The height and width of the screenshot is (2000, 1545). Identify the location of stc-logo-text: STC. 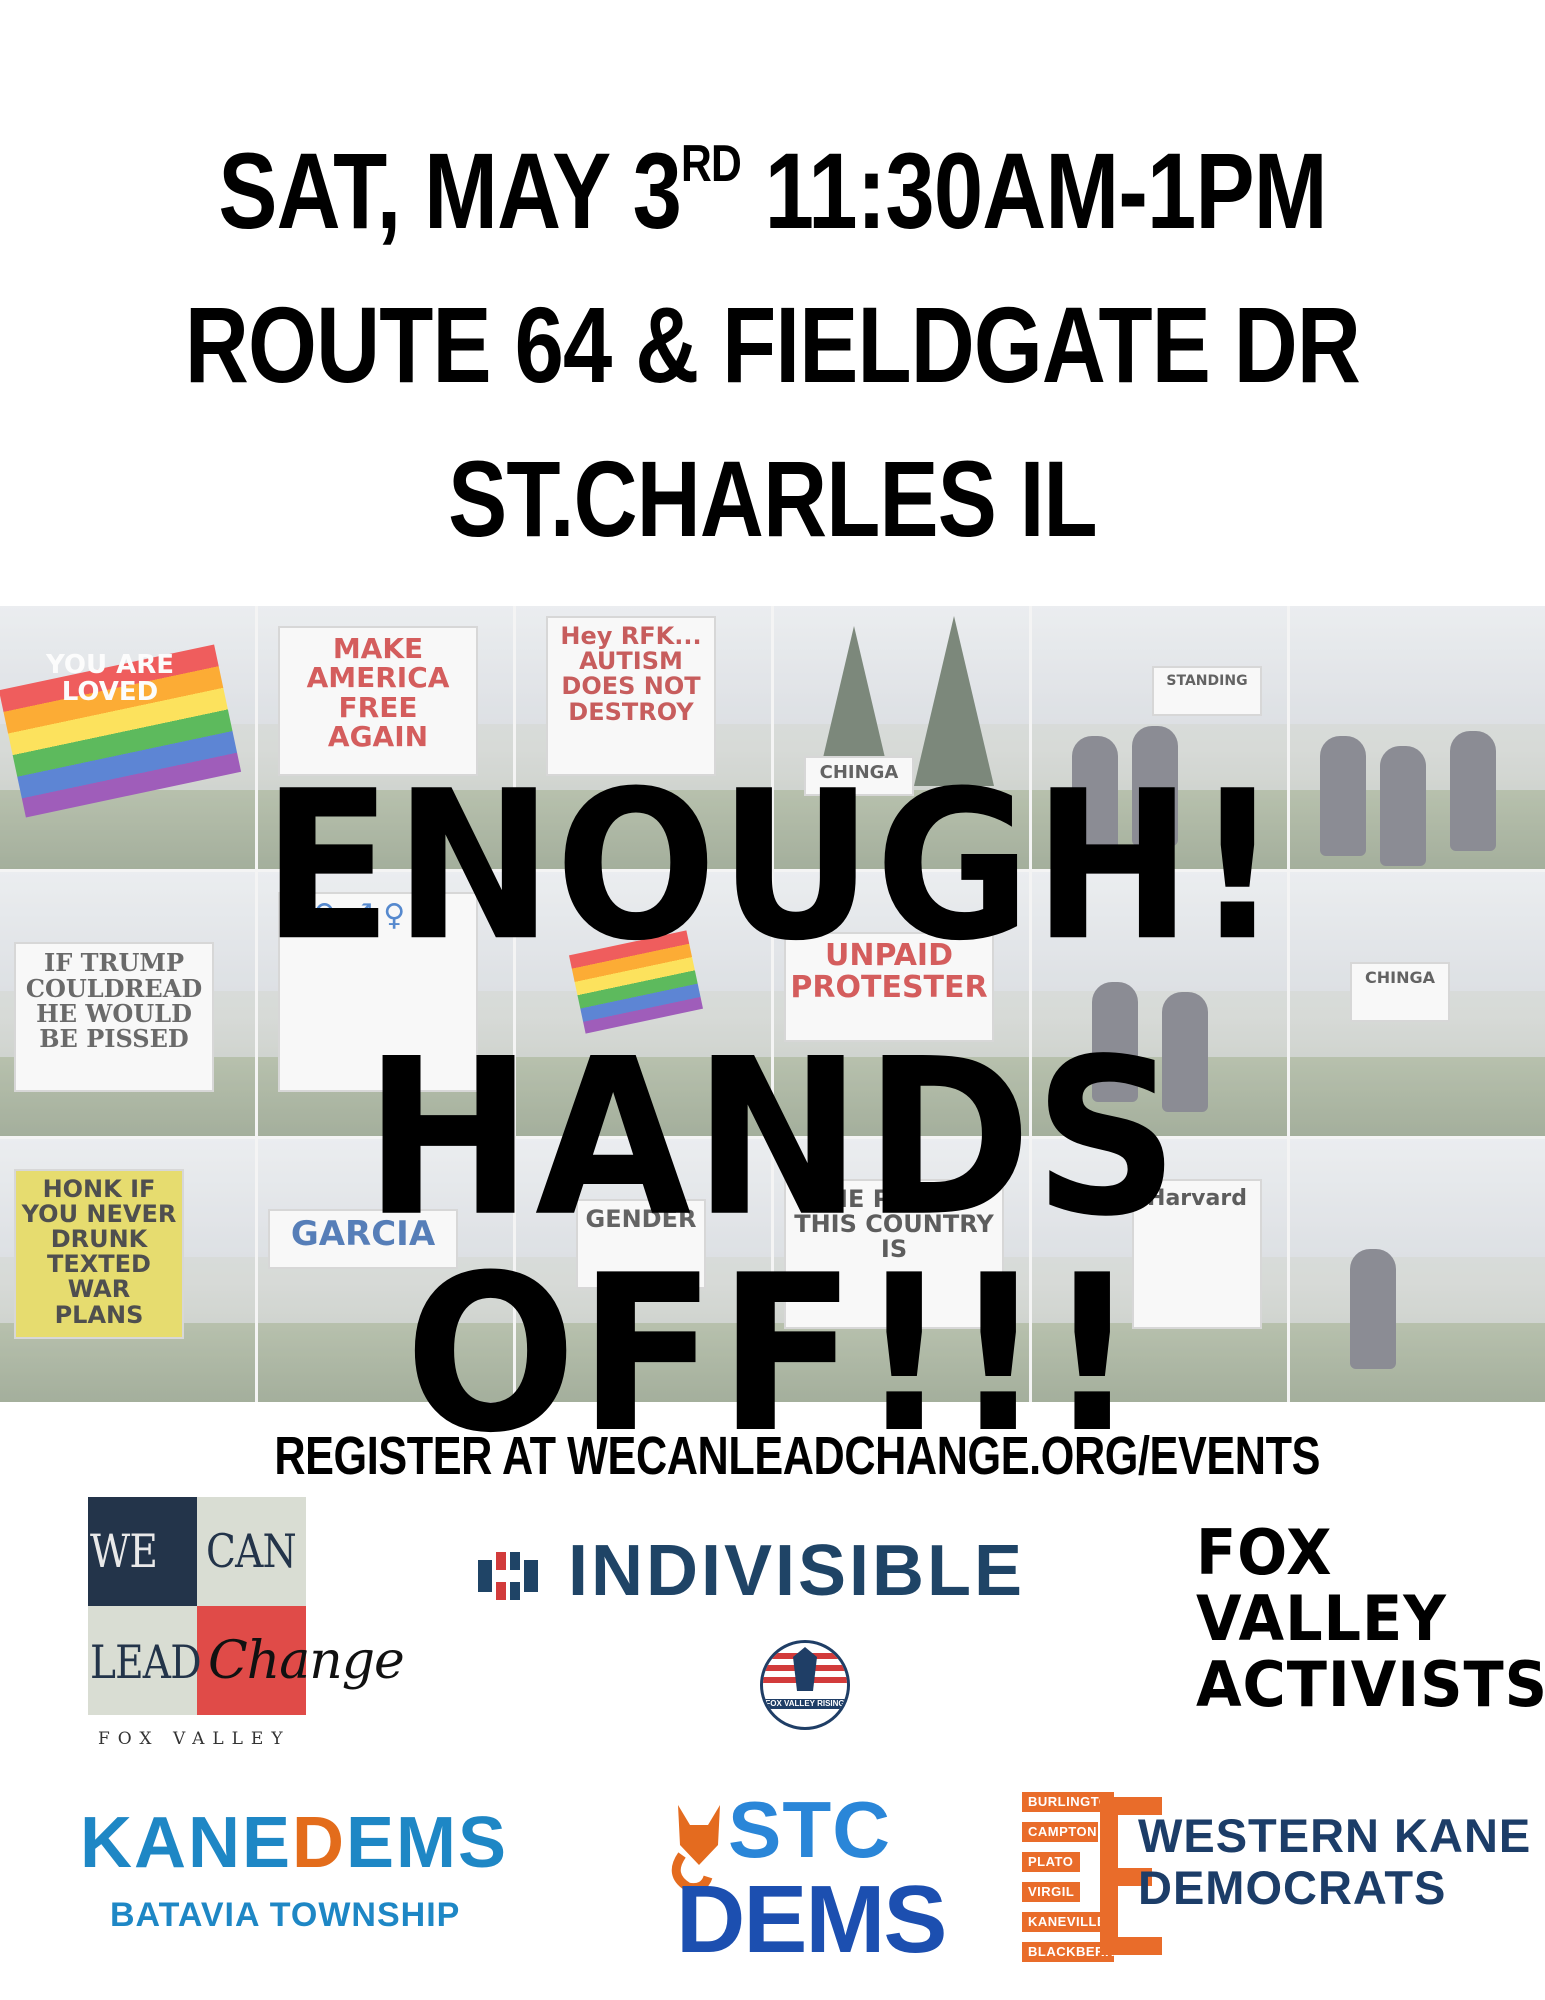
(809, 1829).